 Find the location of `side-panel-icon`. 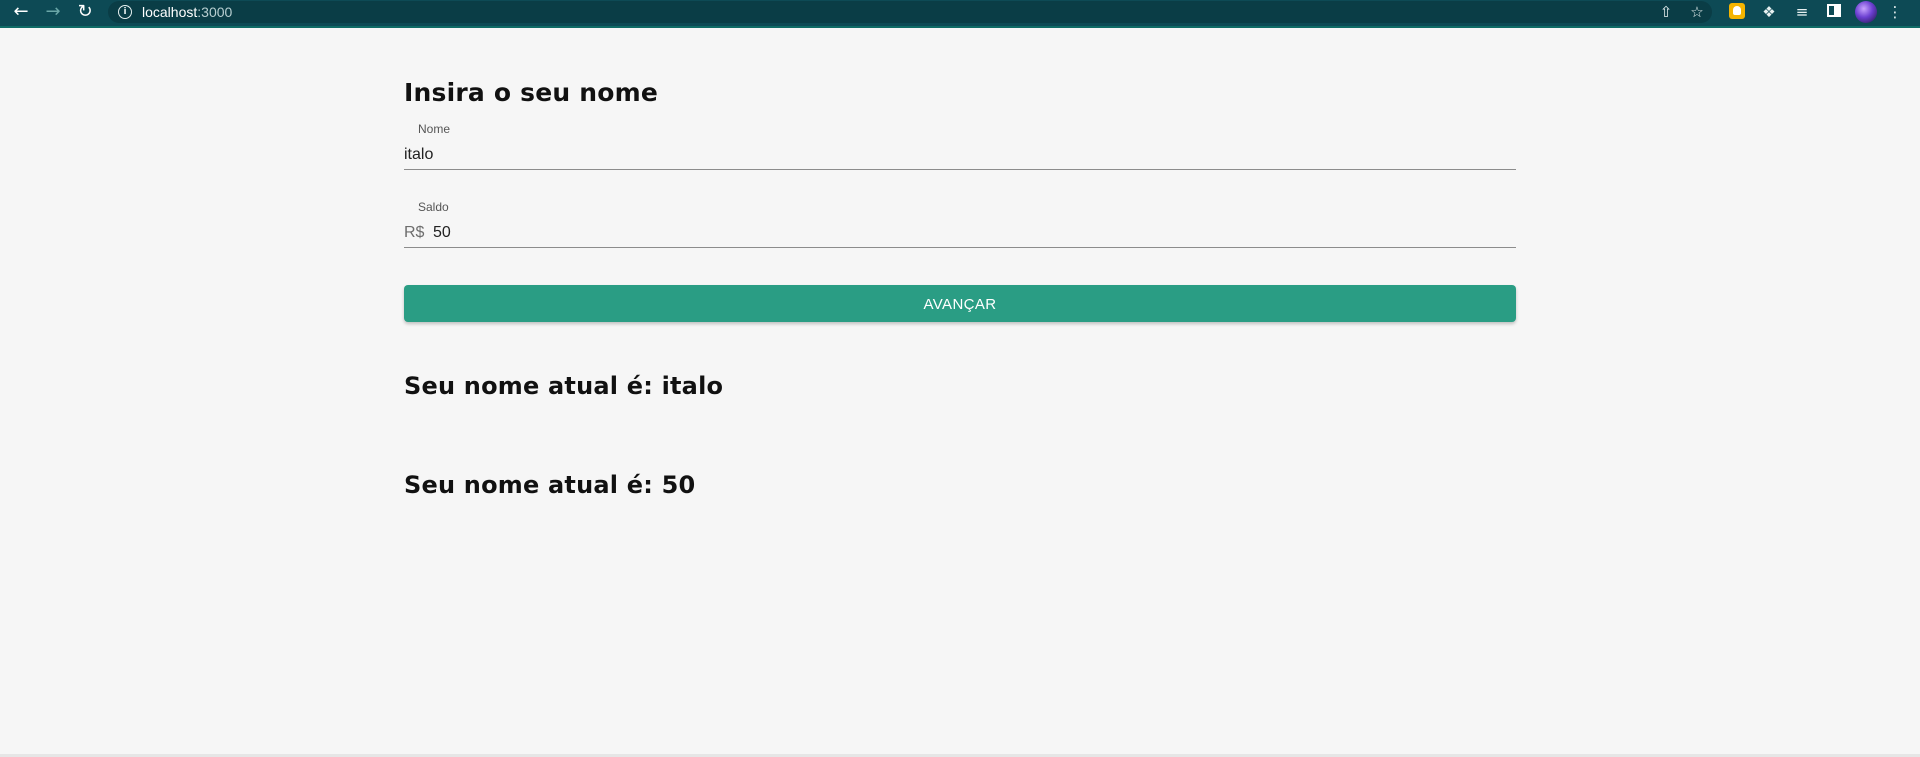

side-panel-icon is located at coordinates (1834, 10).